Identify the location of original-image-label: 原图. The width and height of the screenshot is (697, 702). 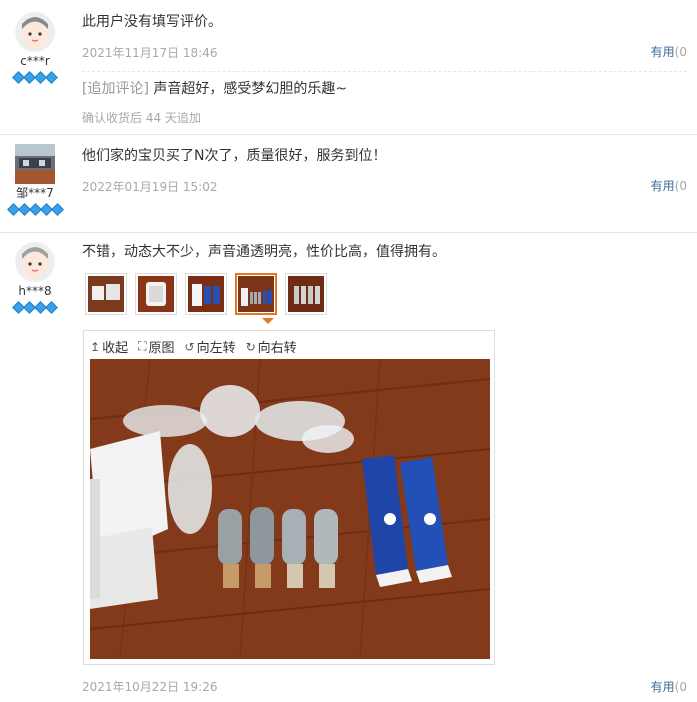
(161, 348).